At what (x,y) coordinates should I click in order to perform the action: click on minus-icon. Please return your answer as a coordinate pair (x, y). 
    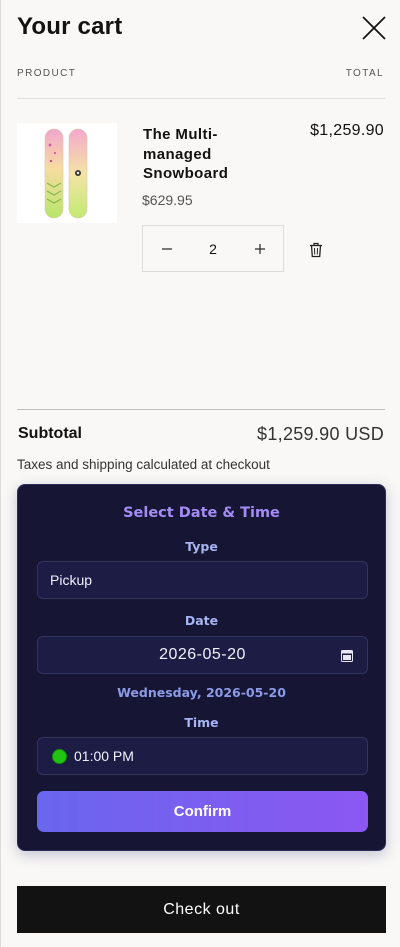
    Looking at the image, I should click on (166, 248).